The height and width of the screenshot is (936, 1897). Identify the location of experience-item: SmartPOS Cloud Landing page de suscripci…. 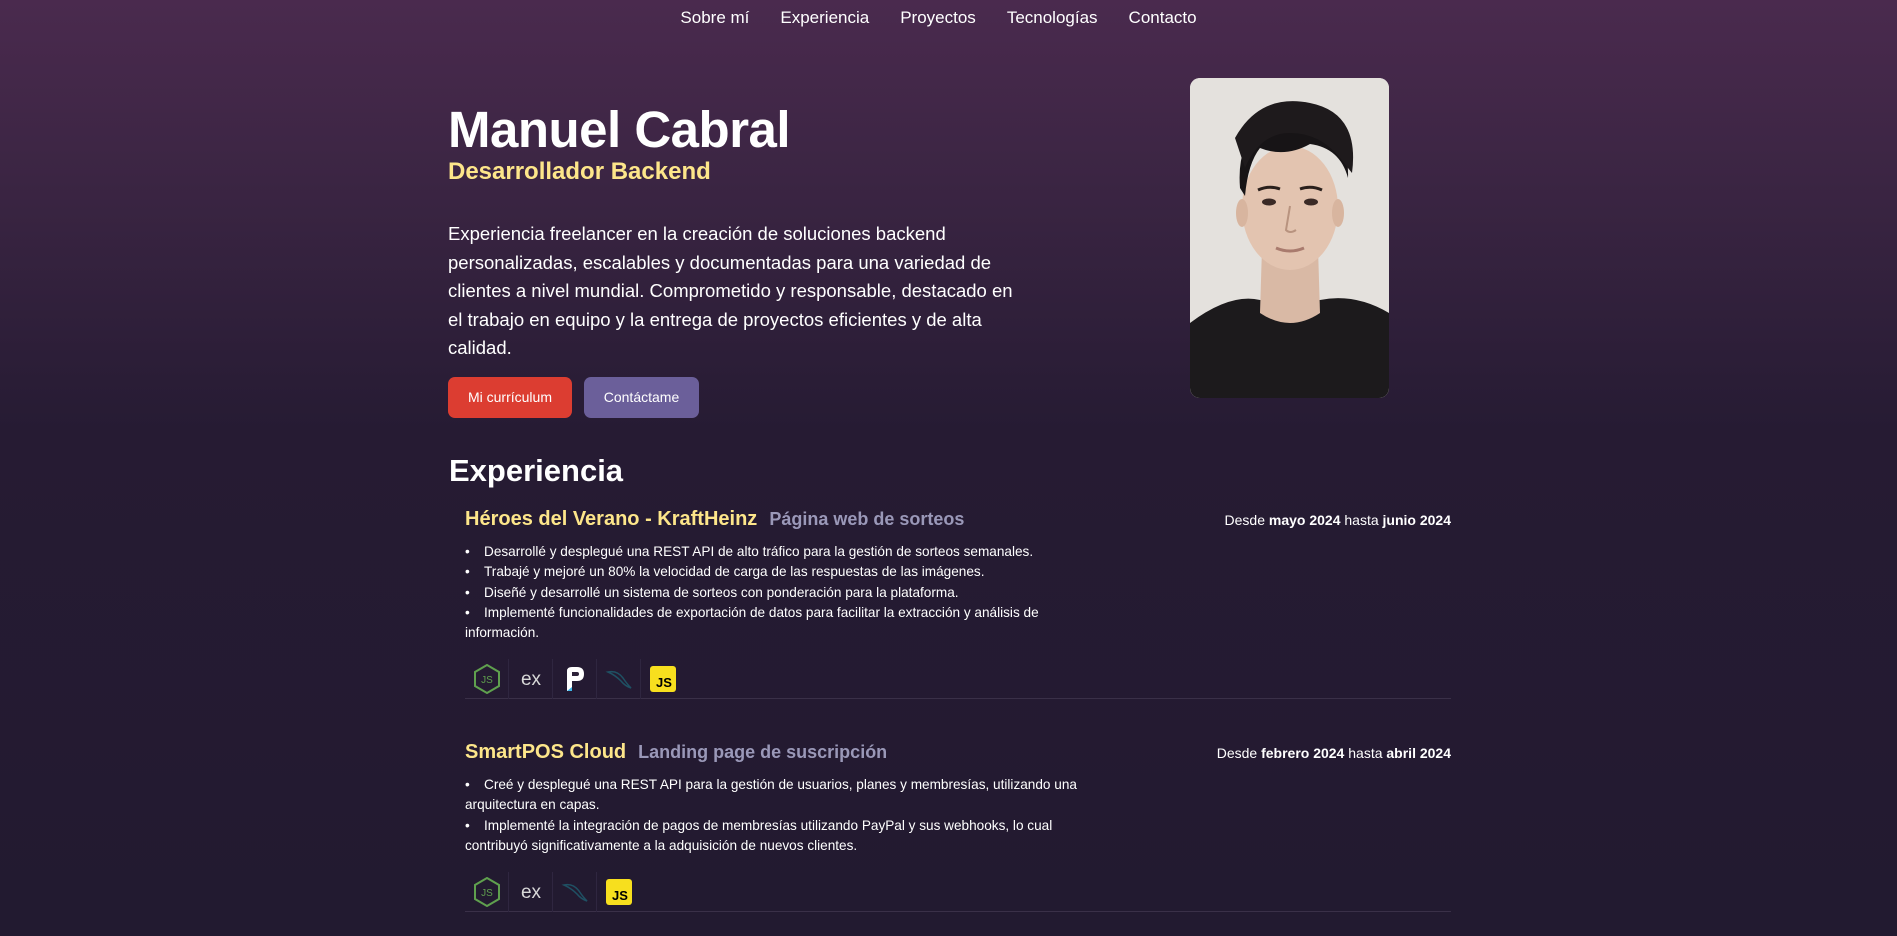
(958, 827).